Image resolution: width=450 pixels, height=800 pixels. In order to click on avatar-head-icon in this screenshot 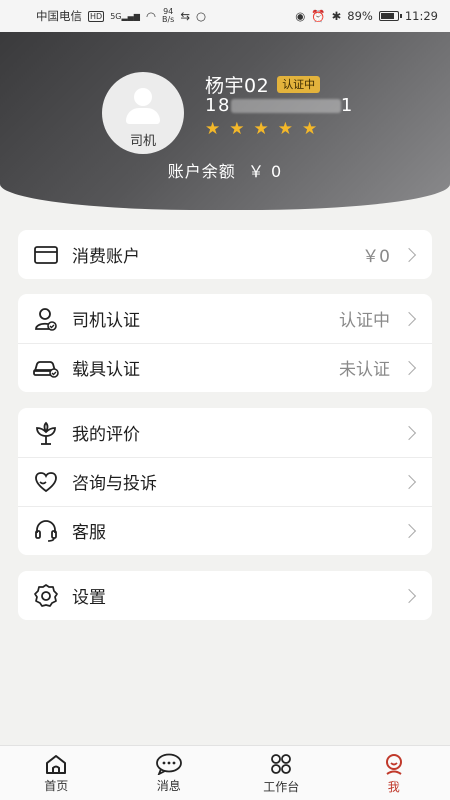, I will do `click(143, 97)`.